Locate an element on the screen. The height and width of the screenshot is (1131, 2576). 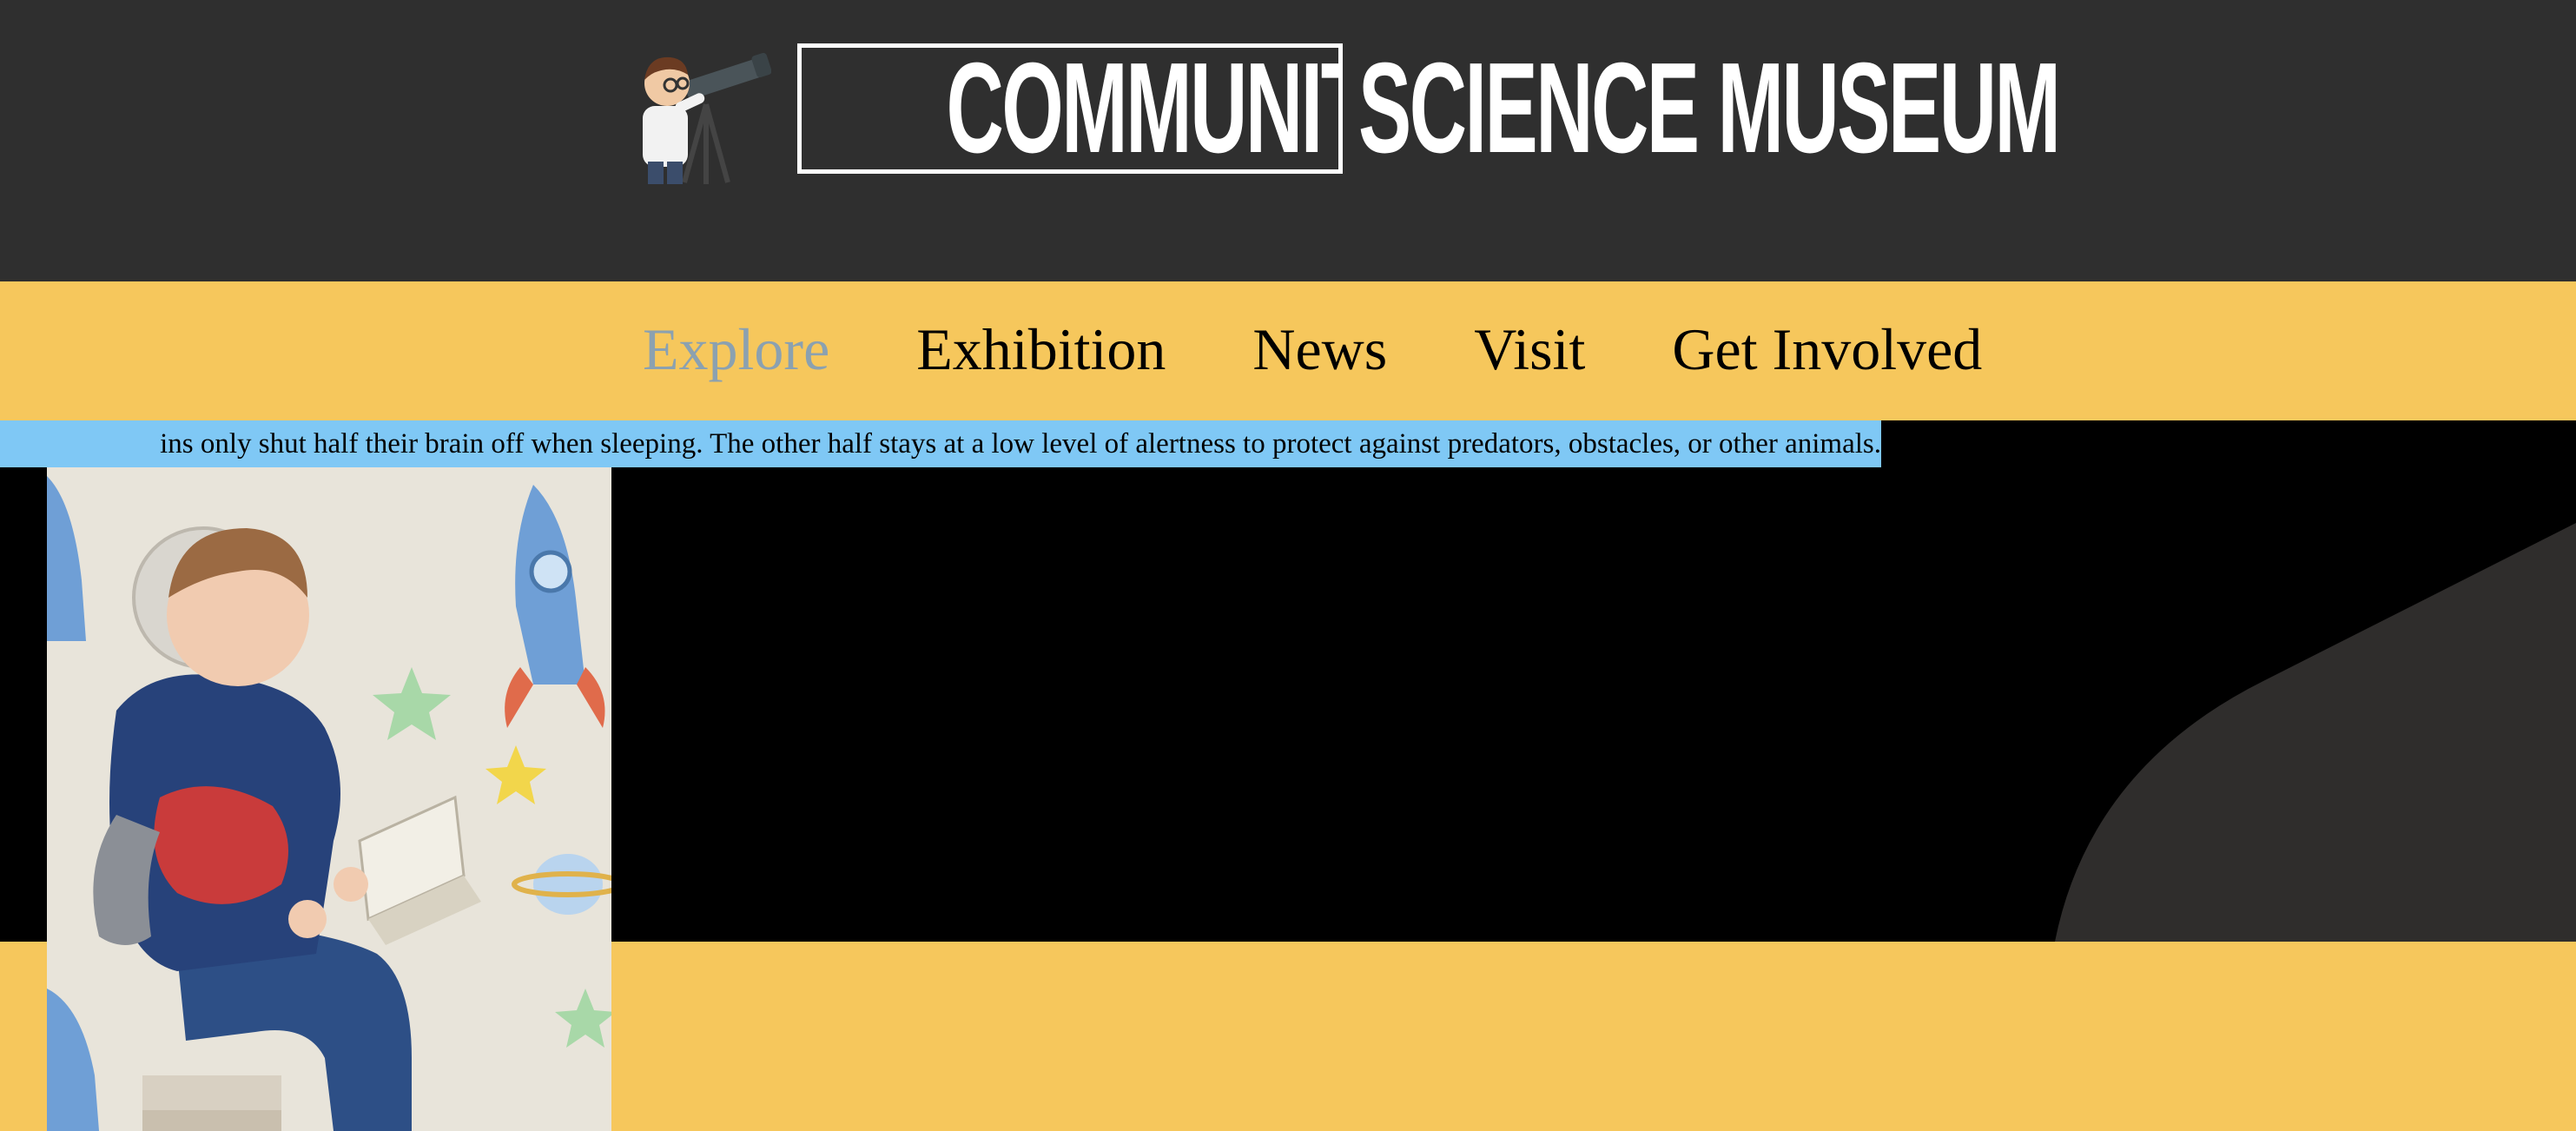
nav-item-explore: Explore is located at coordinates (736, 349).